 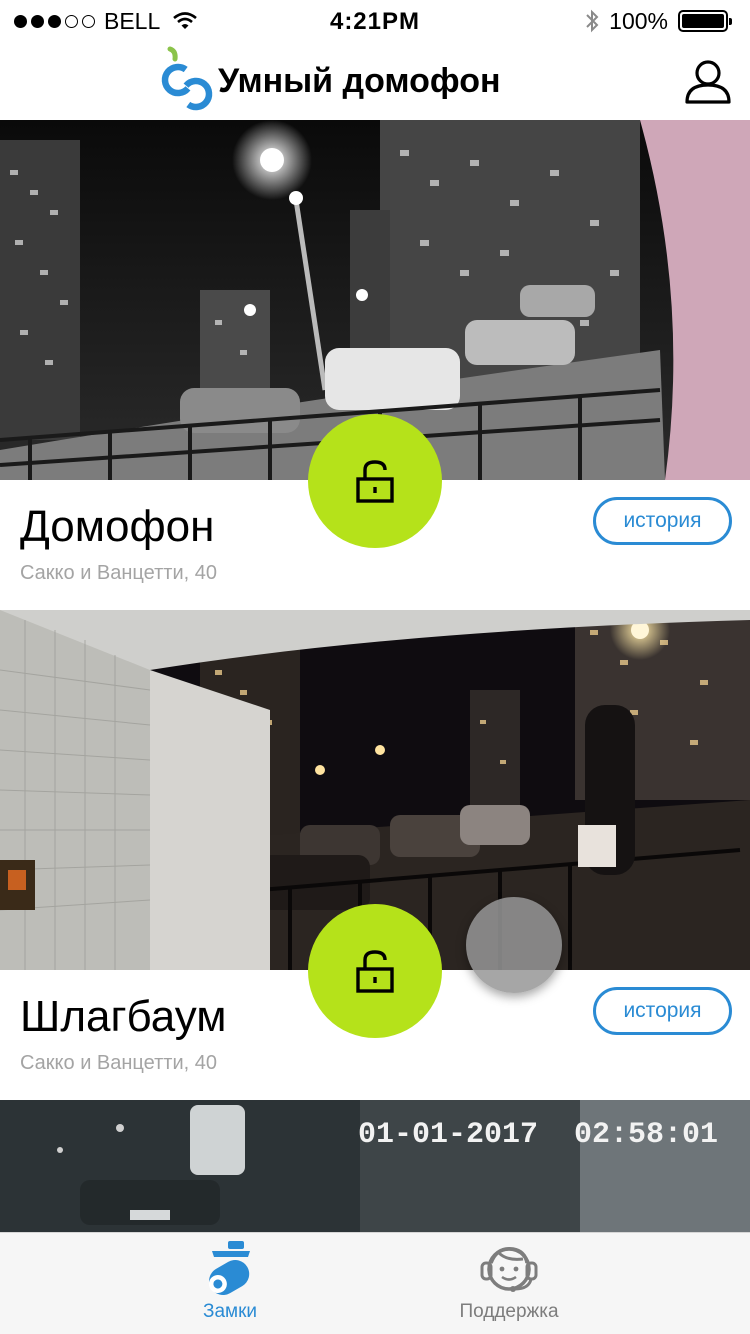 I want to click on camera-name: Шлагбаум, so click(x=123, y=1016).